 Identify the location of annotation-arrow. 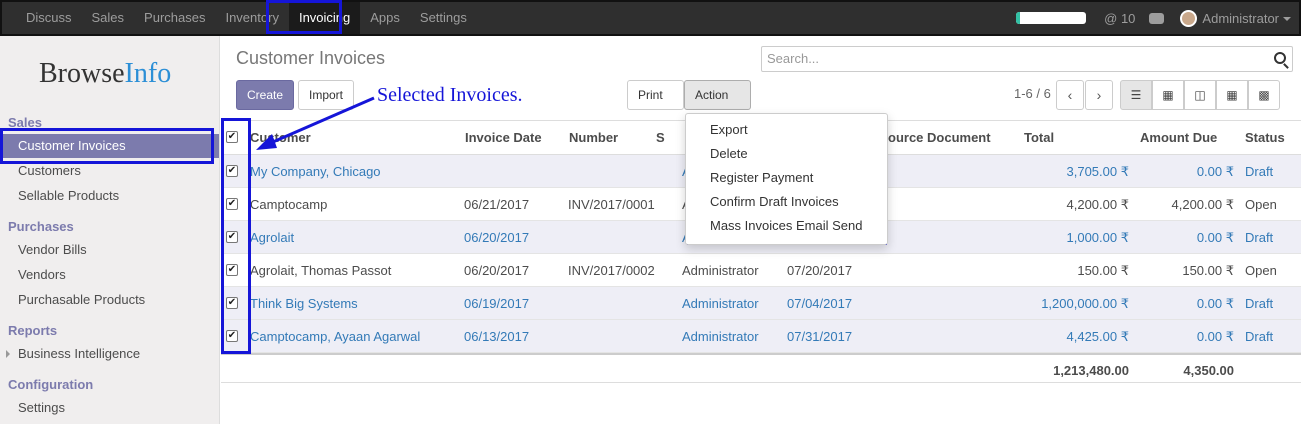
(315, 123).